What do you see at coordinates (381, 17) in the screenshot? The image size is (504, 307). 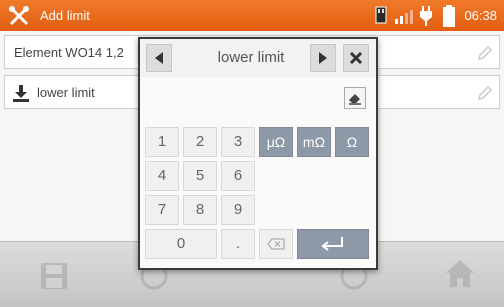 I see `sd-card-icon` at bounding box center [381, 17].